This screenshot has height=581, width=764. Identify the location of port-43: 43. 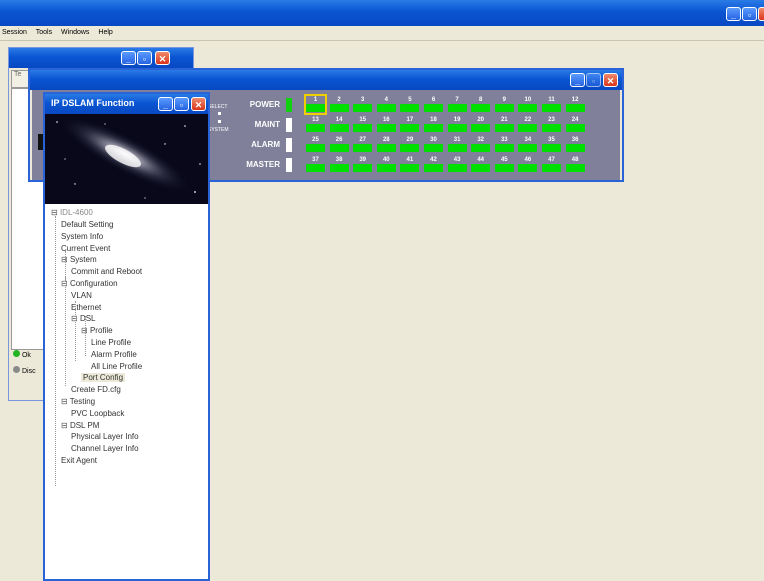
(457, 164).